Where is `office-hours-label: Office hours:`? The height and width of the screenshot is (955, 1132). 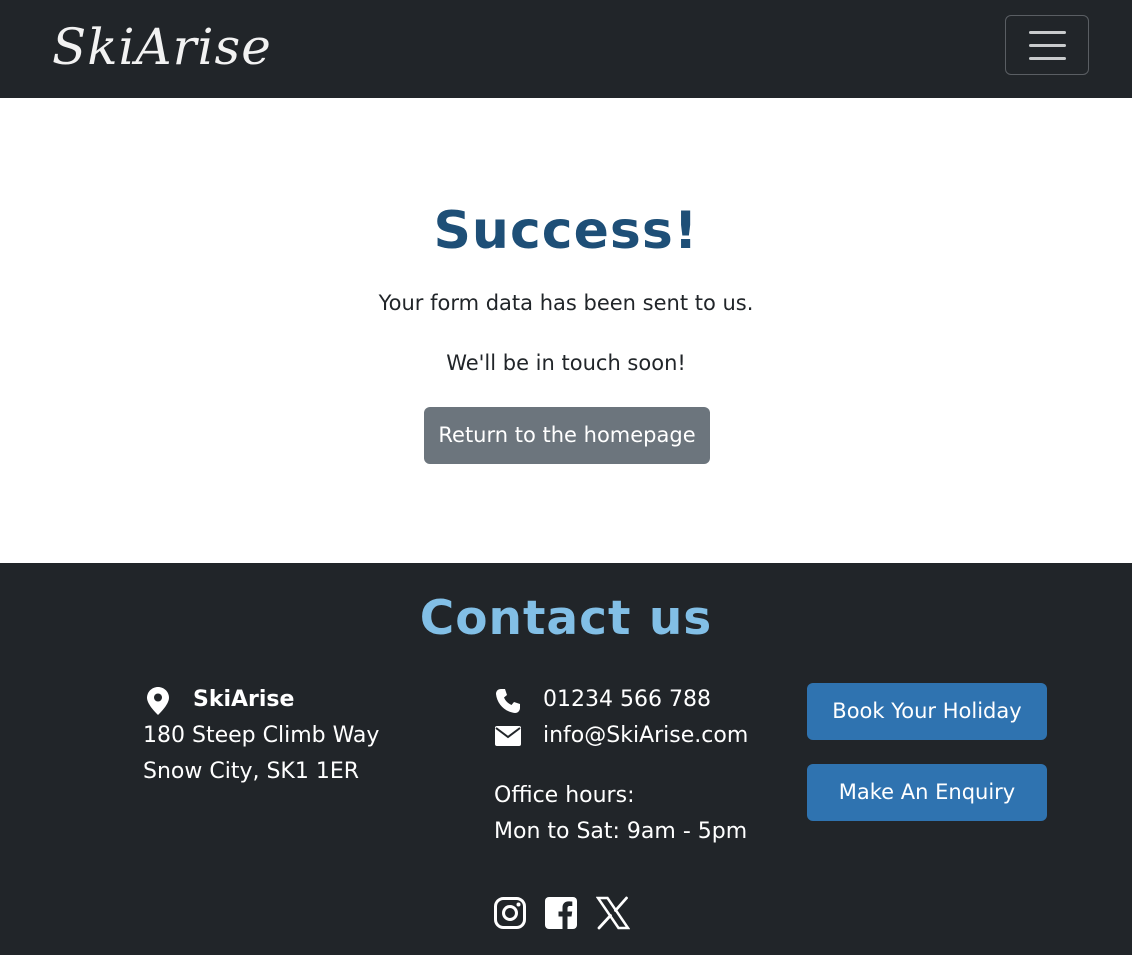 office-hours-label: Office hours: is located at coordinates (564, 795).